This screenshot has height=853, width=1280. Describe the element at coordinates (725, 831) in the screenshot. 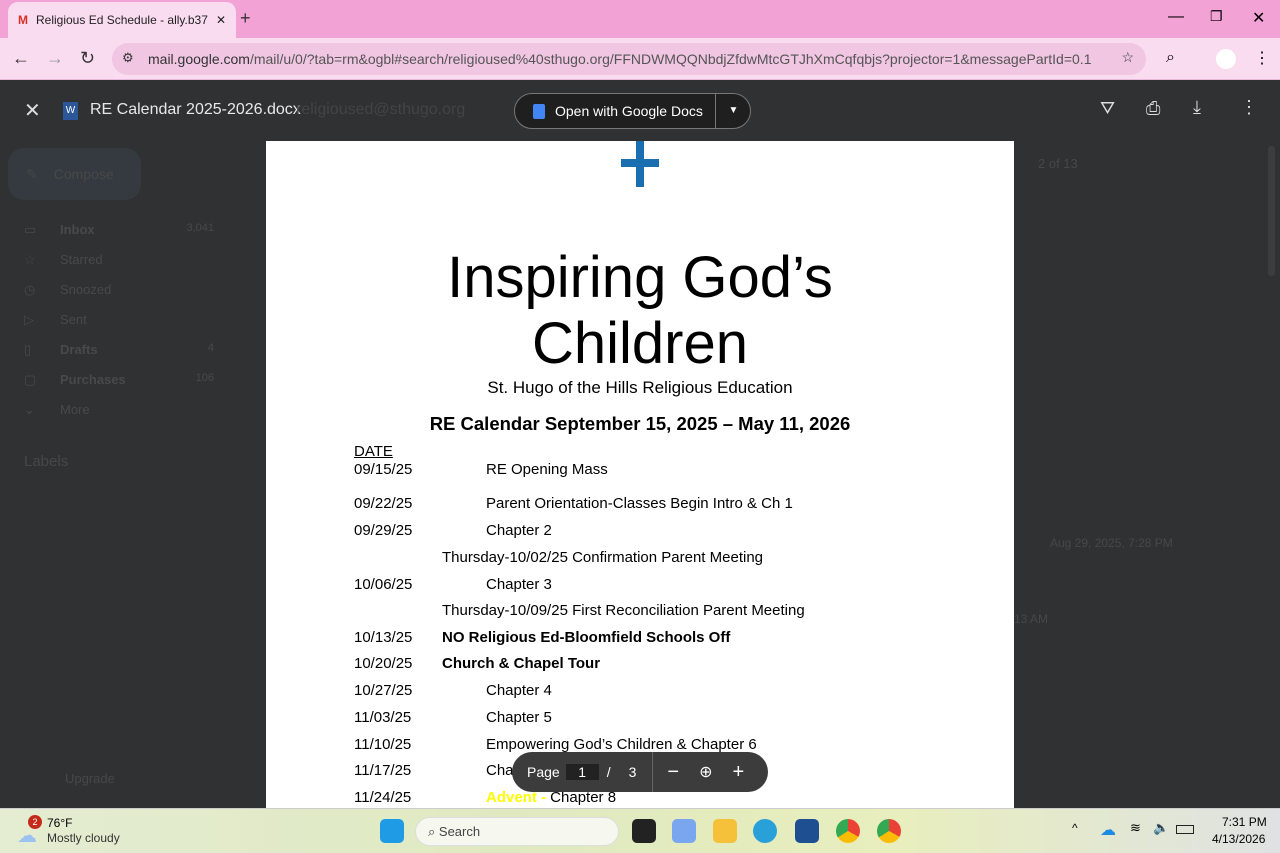

I see `file-explorer-icon` at that location.